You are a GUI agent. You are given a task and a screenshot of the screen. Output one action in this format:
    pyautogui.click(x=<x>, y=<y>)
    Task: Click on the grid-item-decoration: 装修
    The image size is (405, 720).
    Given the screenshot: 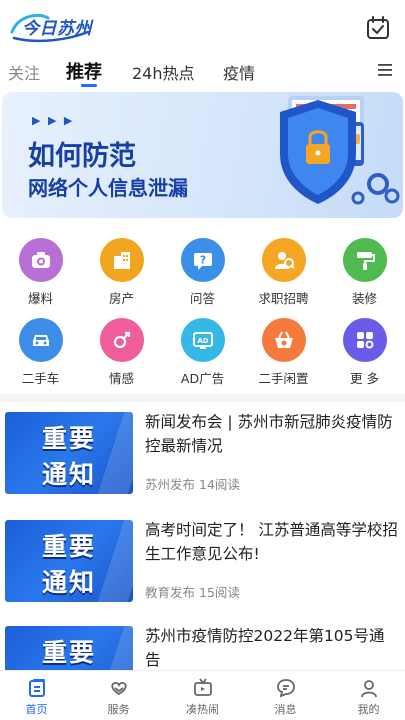 What is the action you would take?
    pyautogui.click(x=364, y=274)
    